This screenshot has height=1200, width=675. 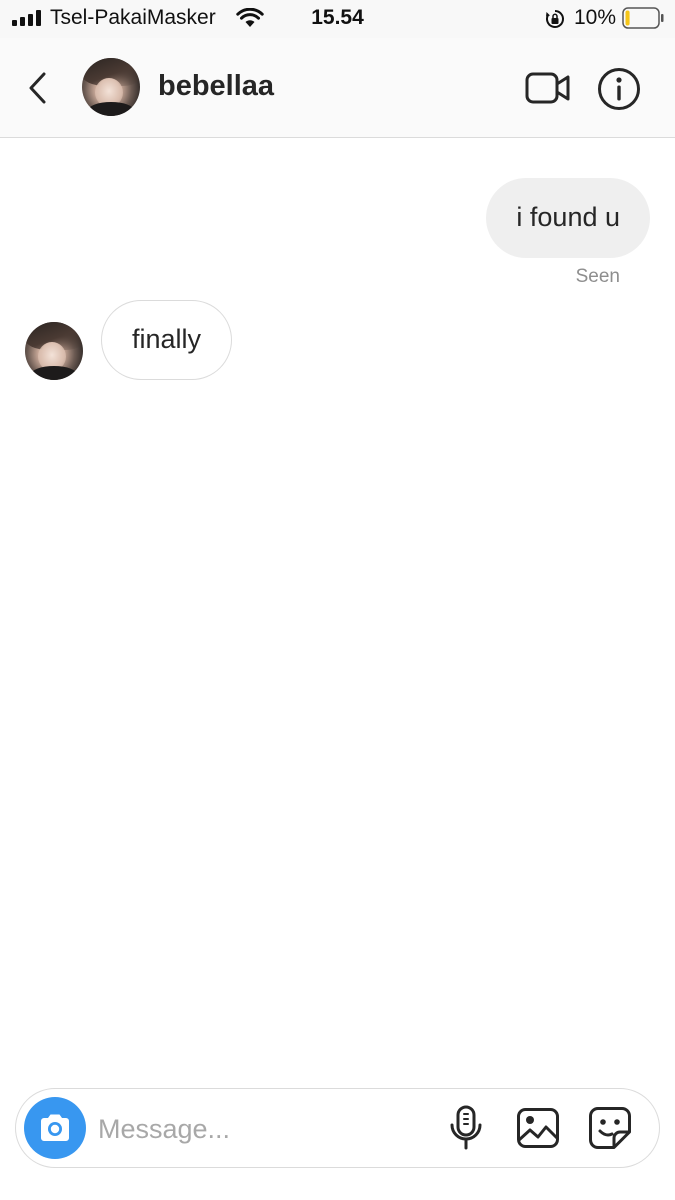 I want to click on sticker-icon, so click(x=610, y=1128).